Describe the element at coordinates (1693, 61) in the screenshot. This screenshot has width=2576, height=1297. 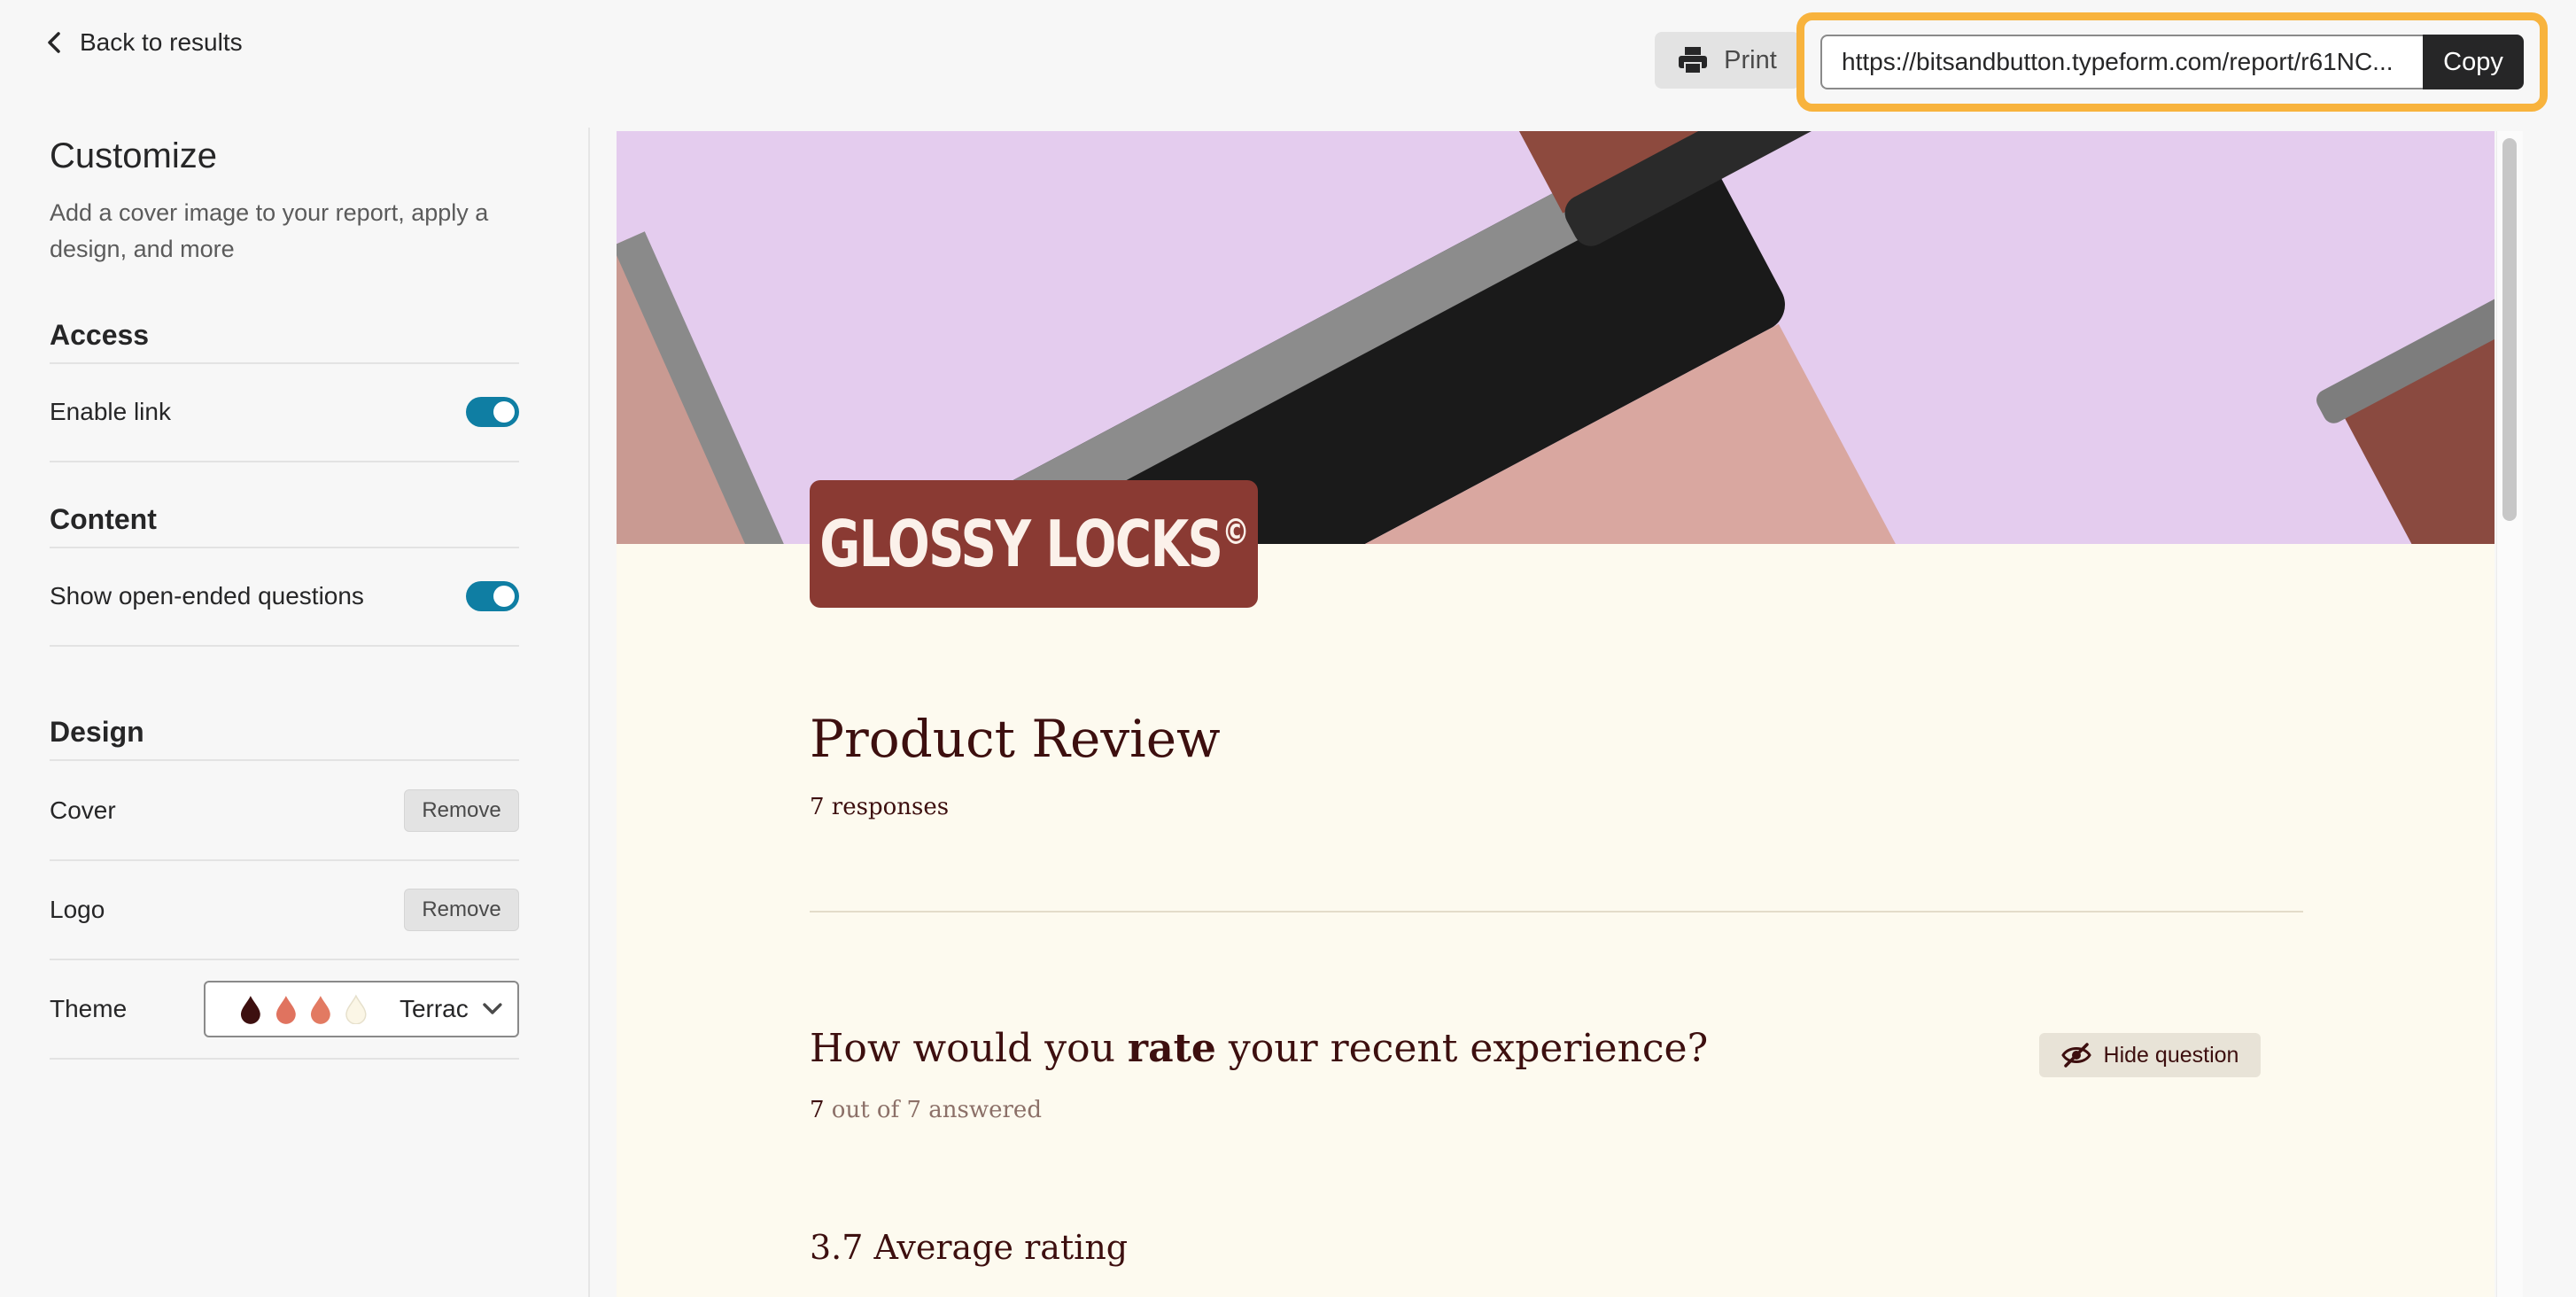
I see `printer-icon` at that location.